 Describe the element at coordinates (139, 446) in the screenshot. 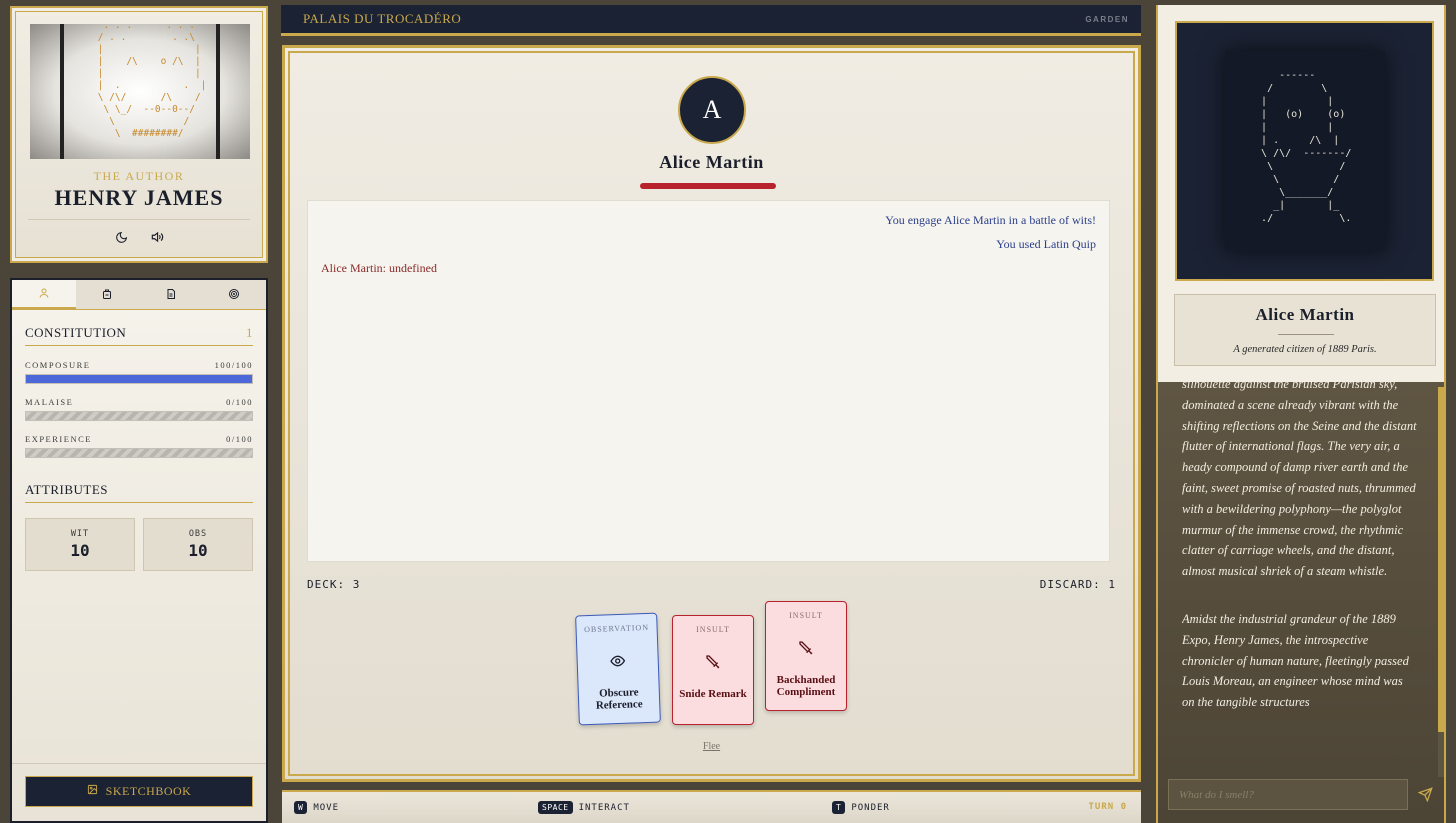

I see `stat-experience: EXPERIENCE 0/100` at that location.